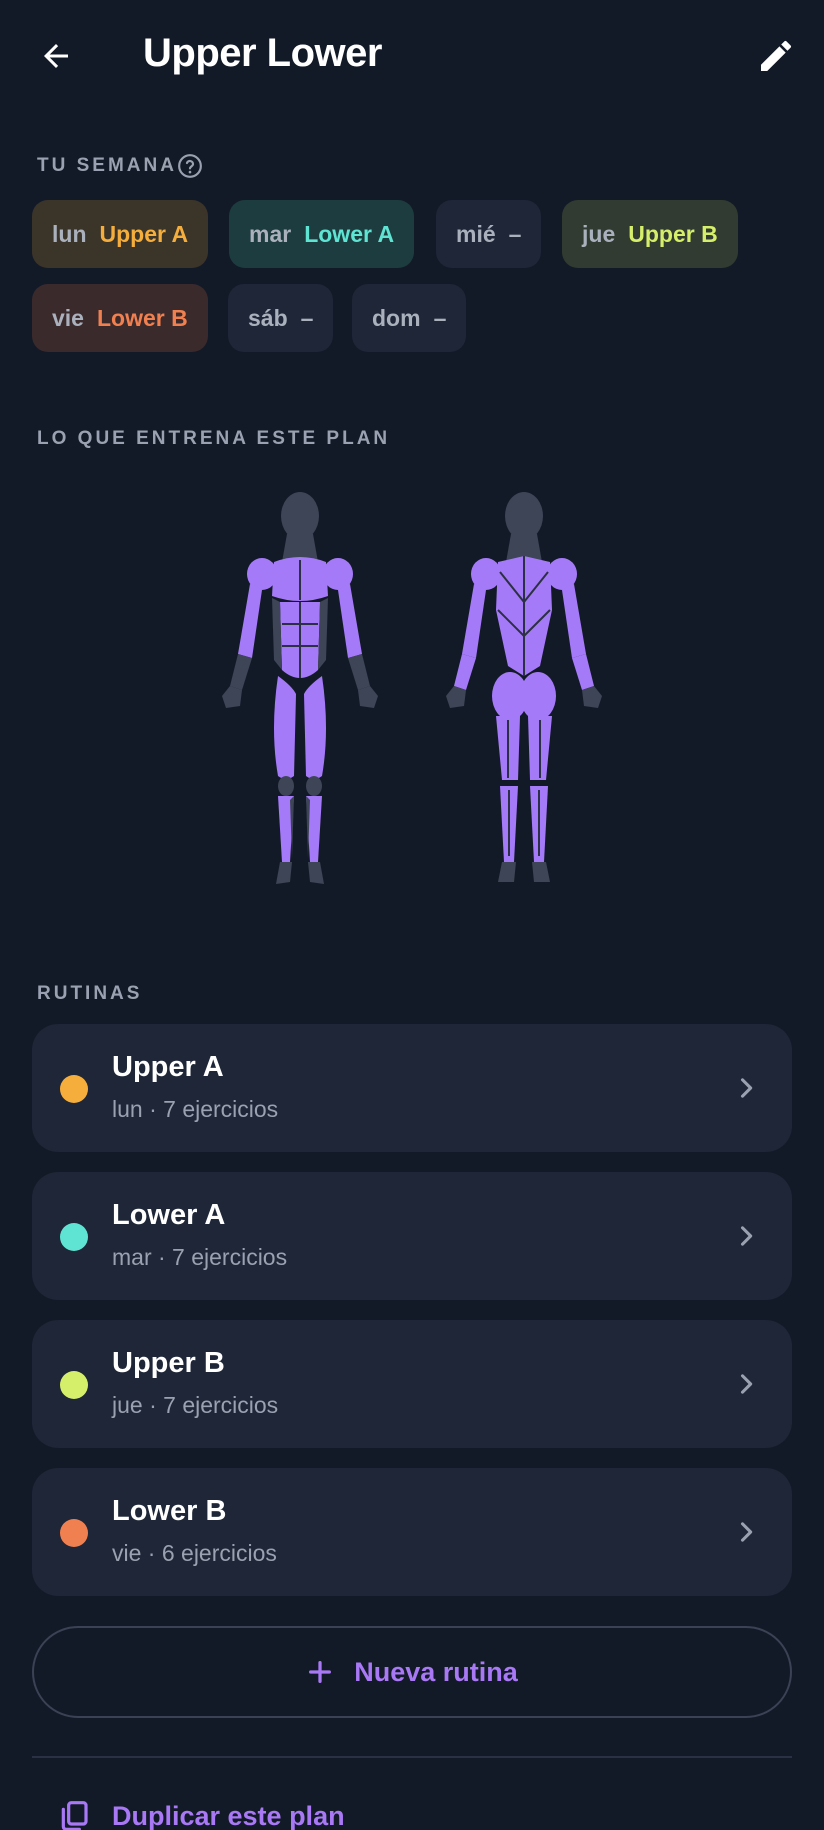 The width and height of the screenshot is (824, 1830). What do you see at coordinates (599, 233) in the screenshot?
I see `day-label: jue` at bounding box center [599, 233].